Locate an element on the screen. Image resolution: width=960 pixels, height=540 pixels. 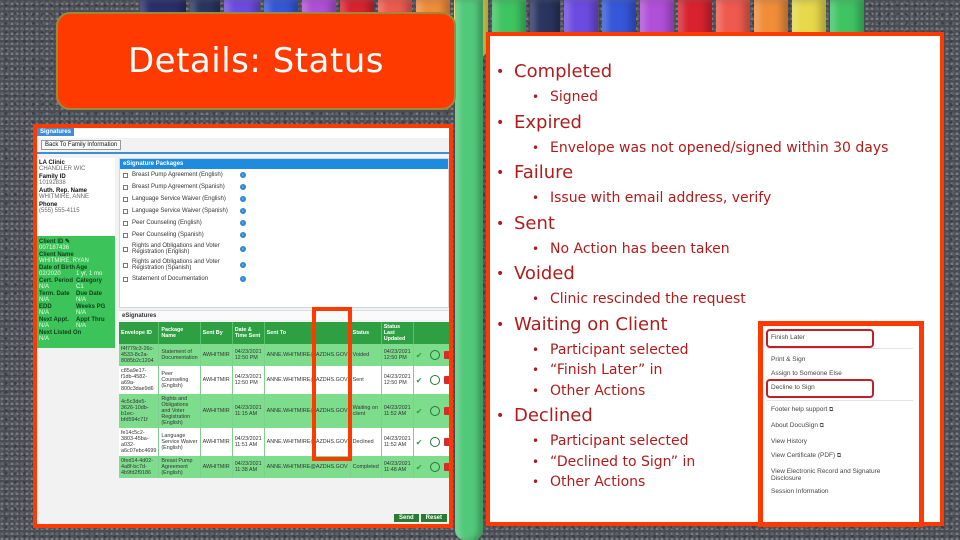
client-field: EDD N/A is located at coordinates (57, 310).